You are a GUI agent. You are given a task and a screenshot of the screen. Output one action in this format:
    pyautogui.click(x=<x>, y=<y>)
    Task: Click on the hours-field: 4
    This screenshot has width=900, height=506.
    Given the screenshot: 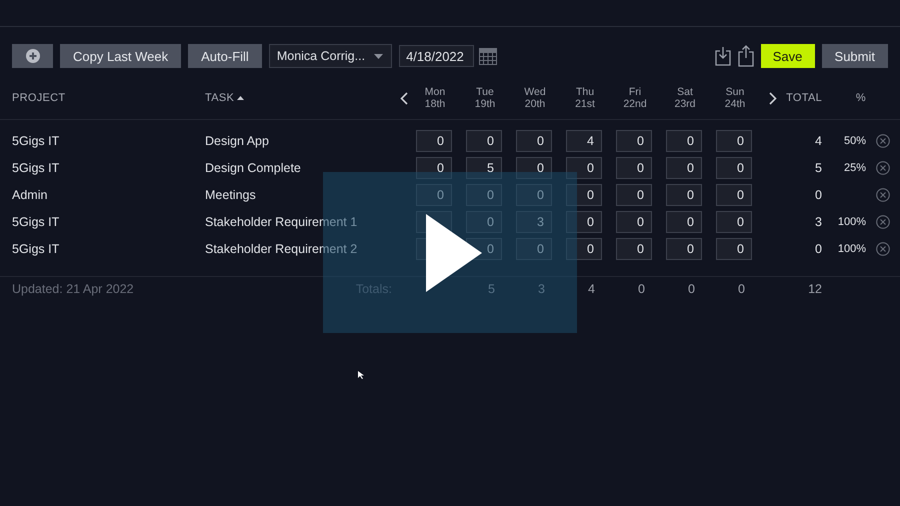 What is the action you would take?
    pyautogui.click(x=584, y=141)
    